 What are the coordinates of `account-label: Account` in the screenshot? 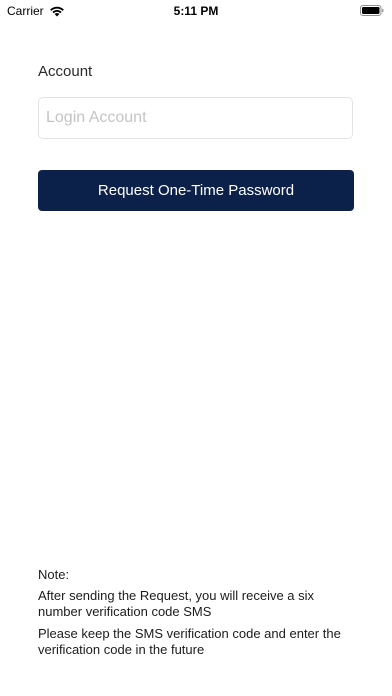 It's located at (65, 71).